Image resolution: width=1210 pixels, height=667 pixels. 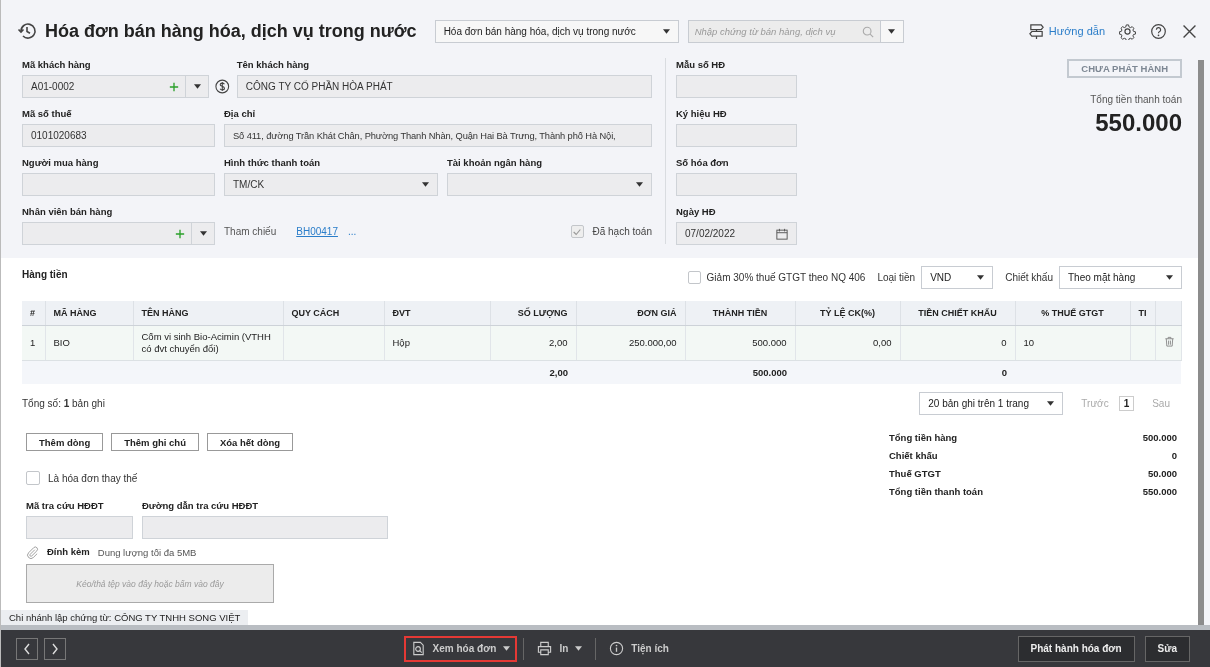 I want to click on column-header: TỶ LỆ CK(%), so click(x=847, y=313).